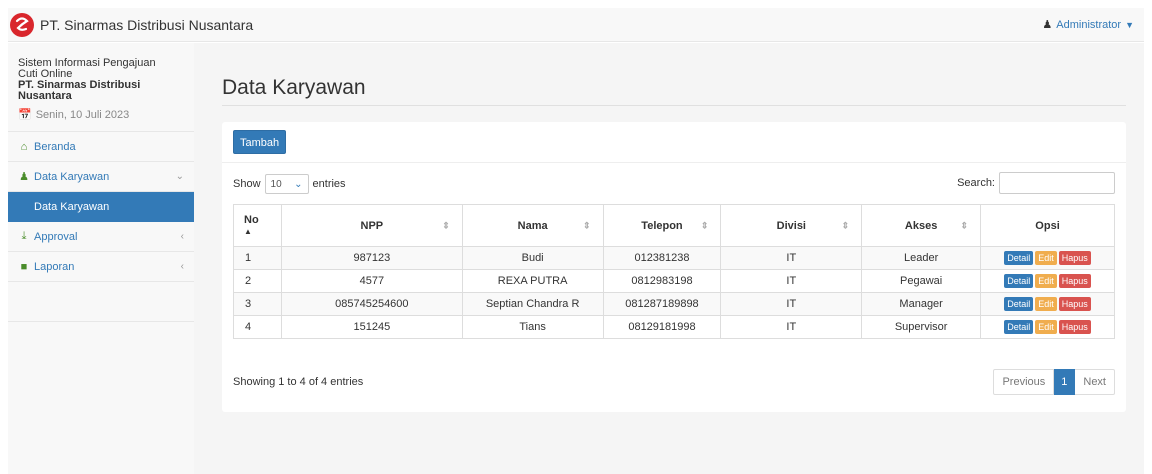 This screenshot has height=474, width=1152. Describe the element at coordinates (257, 281) in the screenshot. I see `cell-no: 2` at that location.